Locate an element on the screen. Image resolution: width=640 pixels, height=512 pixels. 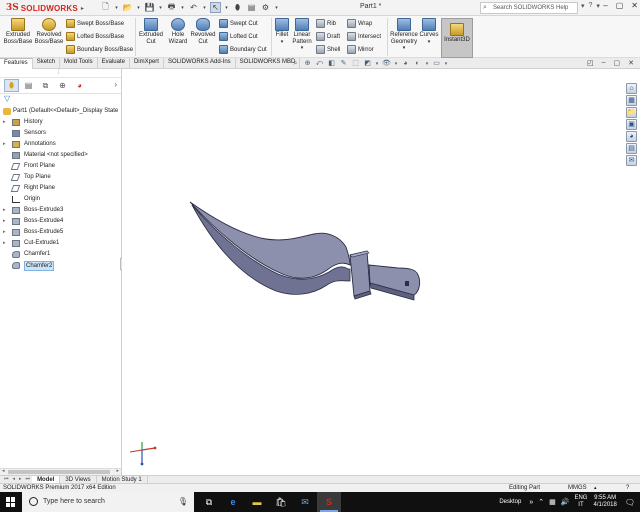
scroll-thumb is located at coordinates (59, 472).